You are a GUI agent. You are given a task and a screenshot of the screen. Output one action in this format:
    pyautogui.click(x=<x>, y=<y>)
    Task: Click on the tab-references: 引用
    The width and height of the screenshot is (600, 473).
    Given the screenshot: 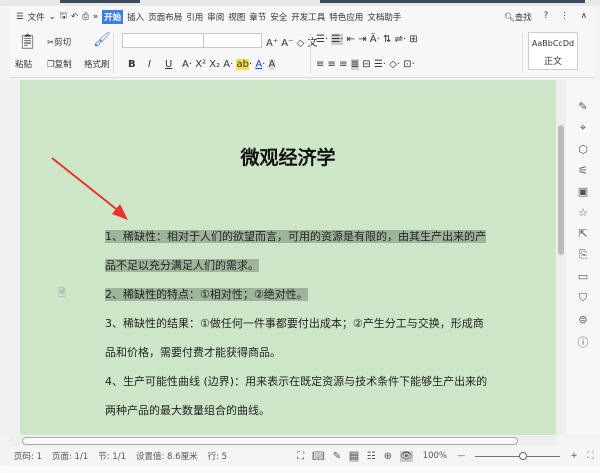 What is the action you would take?
    pyautogui.click(x=194, y=17)
    